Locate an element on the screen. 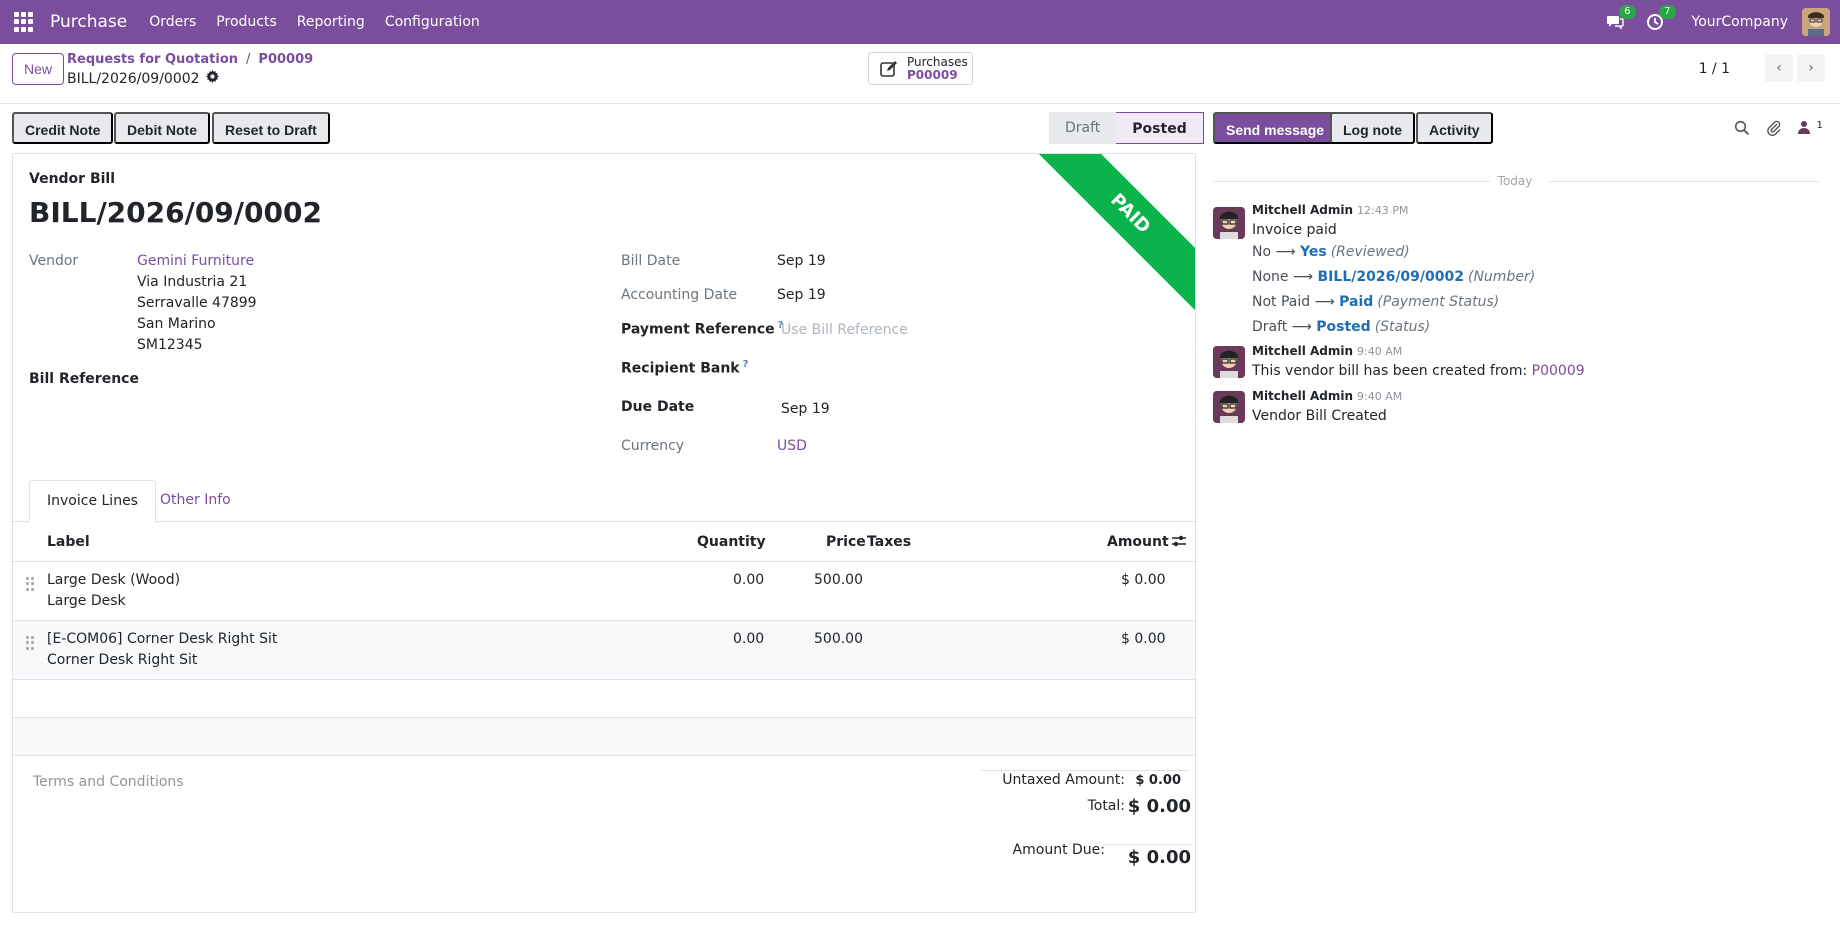 Image resolution: width=1840 pixels, height=931 pixels. tab-other-info: Other Info is located at coordinates (195, 501).